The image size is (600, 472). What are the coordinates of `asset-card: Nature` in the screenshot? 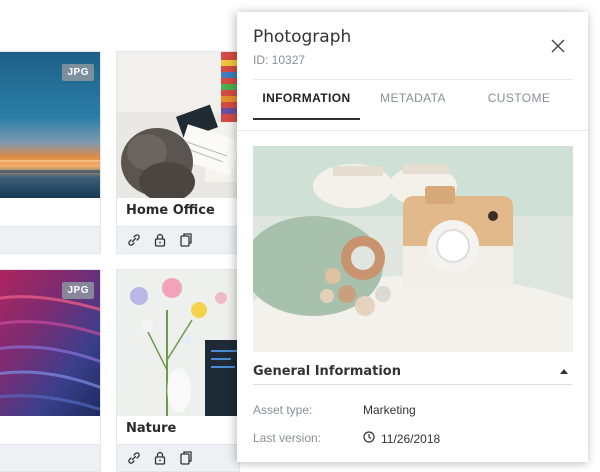 It's located at (178, 370).